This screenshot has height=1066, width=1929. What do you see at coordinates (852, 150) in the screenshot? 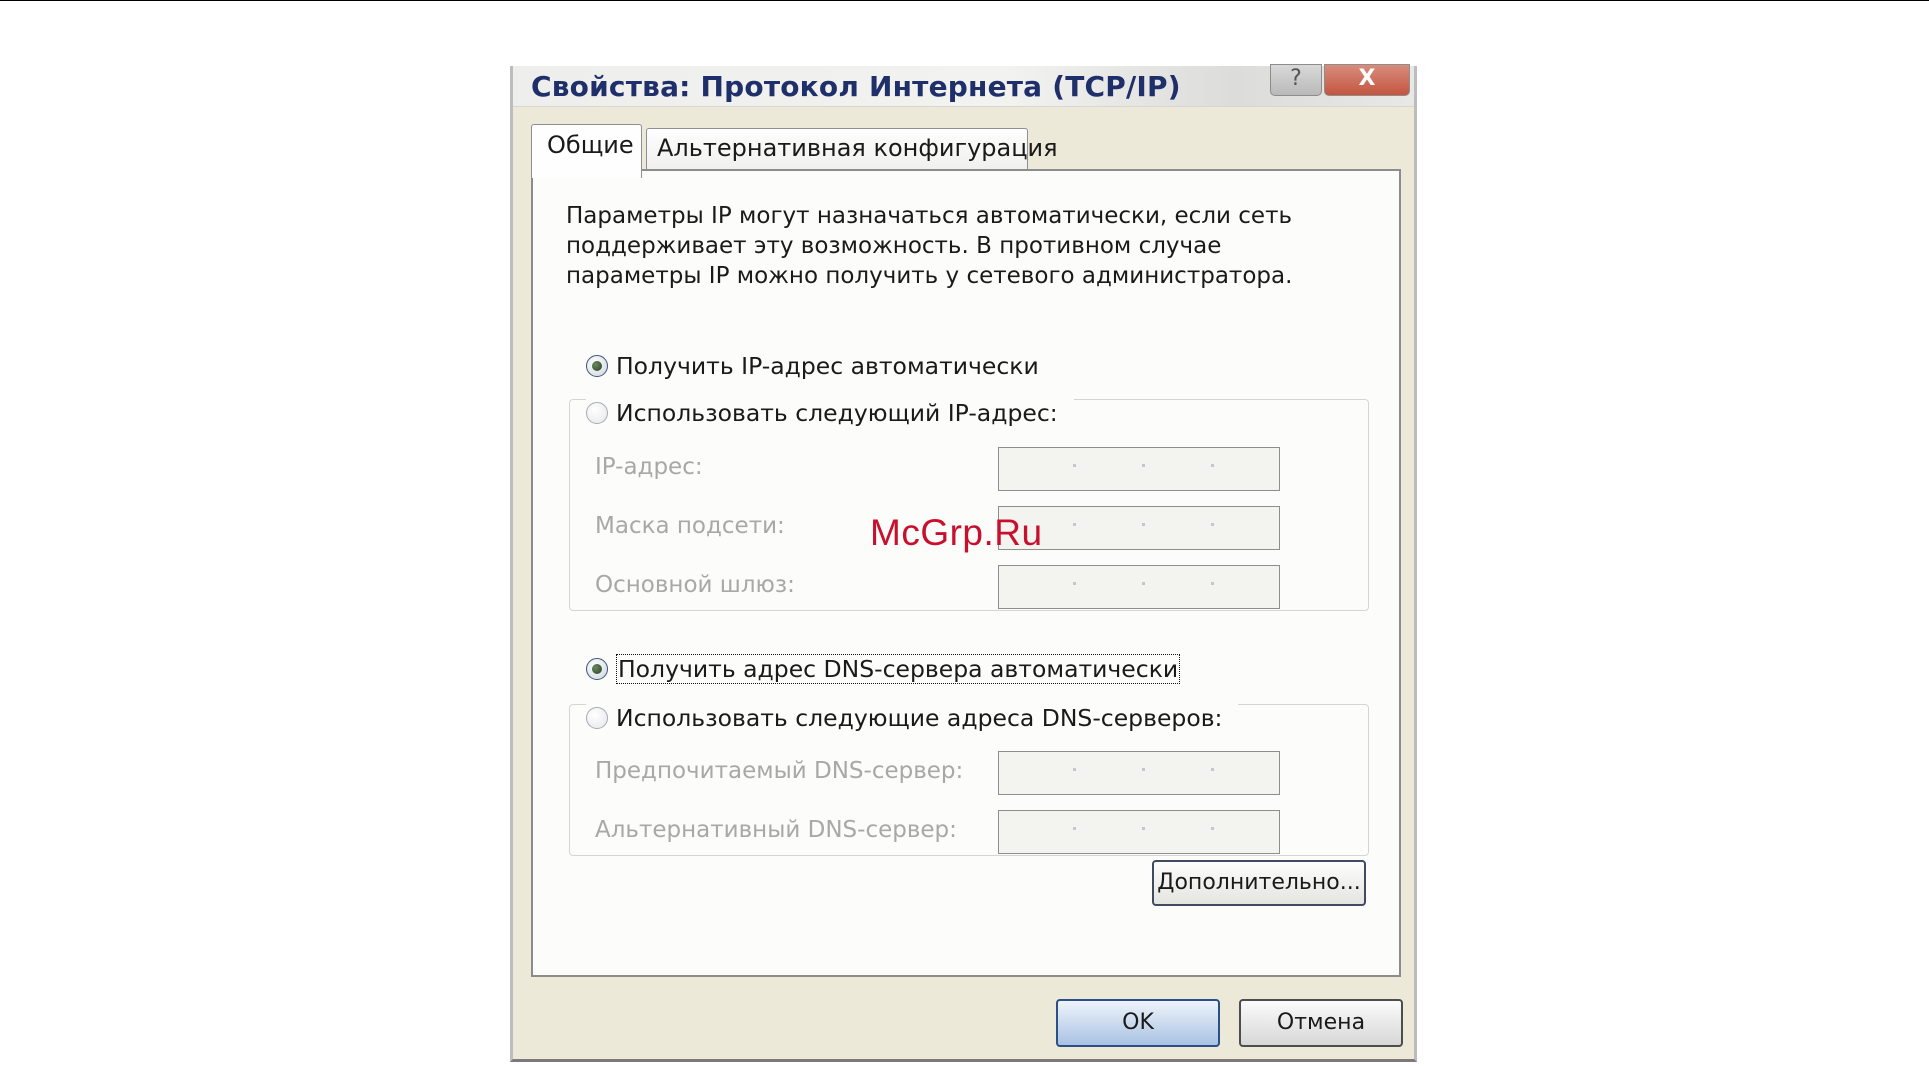
I see `tab-alternate-configuration: Альтернативная конфигурация` at bounding box center [852, 150].